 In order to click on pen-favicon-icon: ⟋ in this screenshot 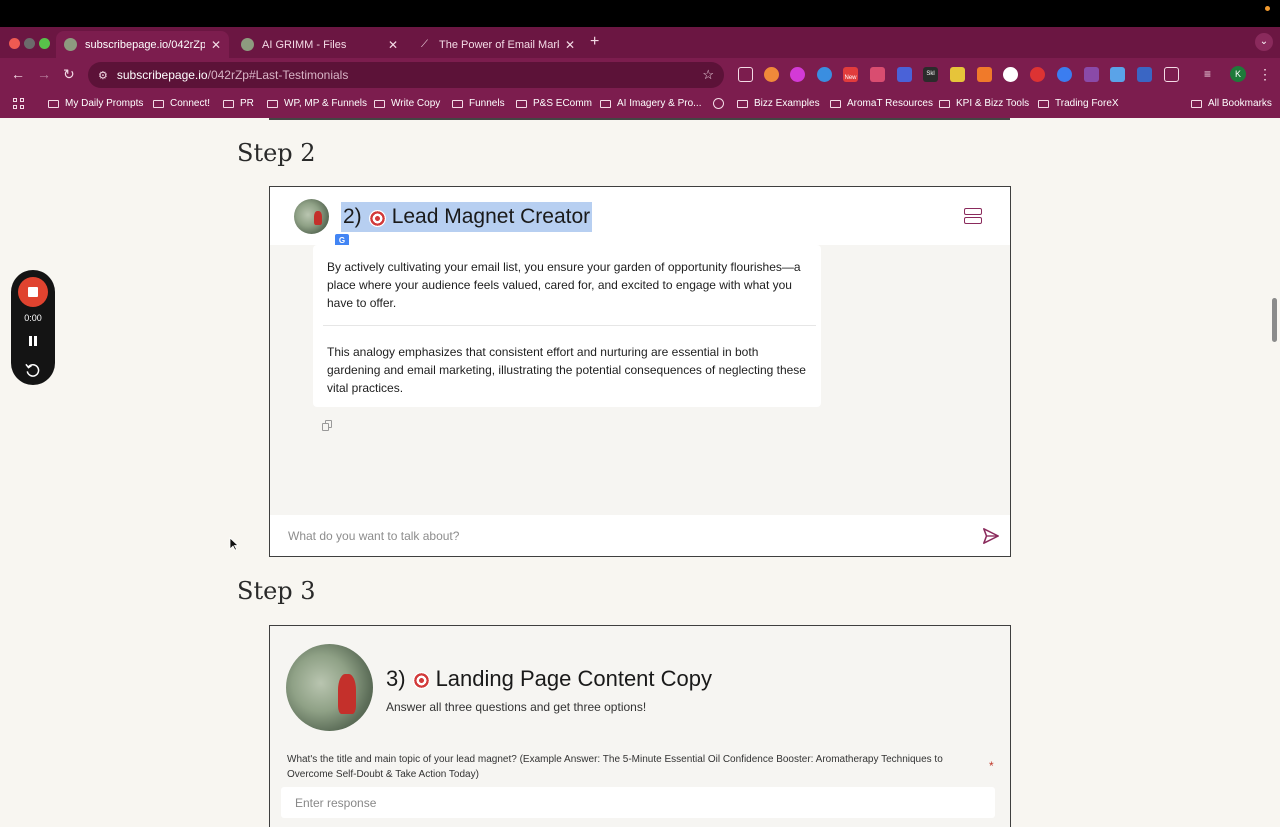, I will do `click(424, 44)`.